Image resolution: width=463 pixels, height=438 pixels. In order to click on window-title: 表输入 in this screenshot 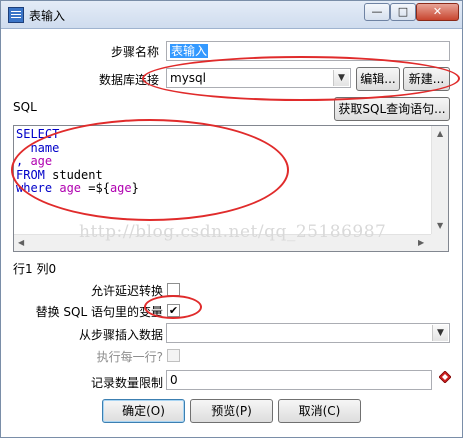, I will do `click(47, 16)`.